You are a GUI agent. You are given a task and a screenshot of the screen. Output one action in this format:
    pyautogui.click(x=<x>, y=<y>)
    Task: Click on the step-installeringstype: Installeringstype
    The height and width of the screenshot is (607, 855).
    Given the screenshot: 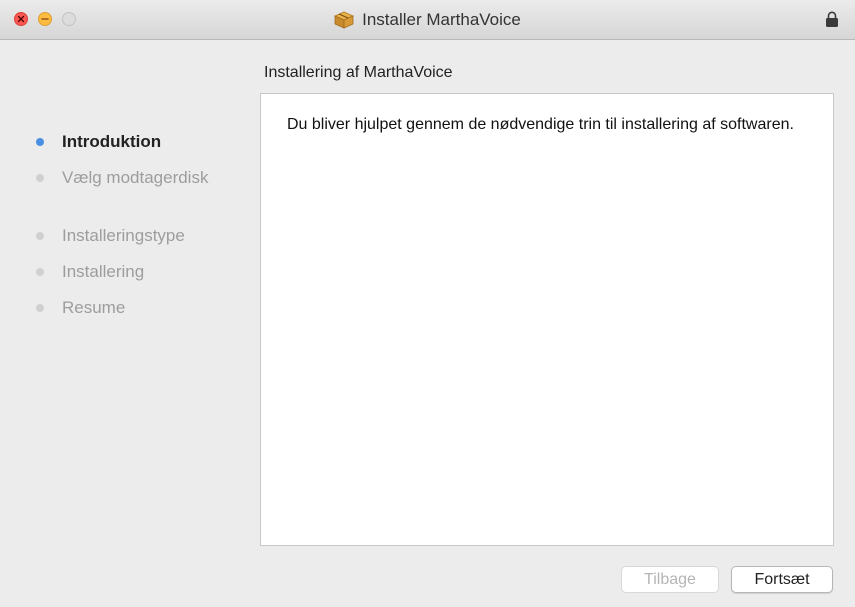 What is the action you would take?
    pyautogui.click(x=141, y=236)
    